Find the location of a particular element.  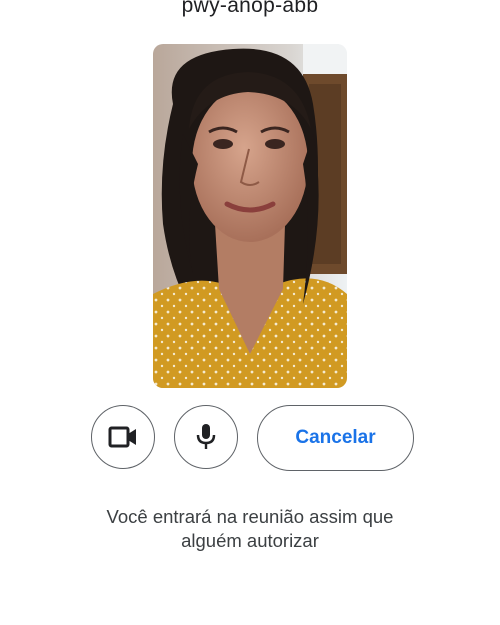

microphone-icon is located at coordinates (206, 436).